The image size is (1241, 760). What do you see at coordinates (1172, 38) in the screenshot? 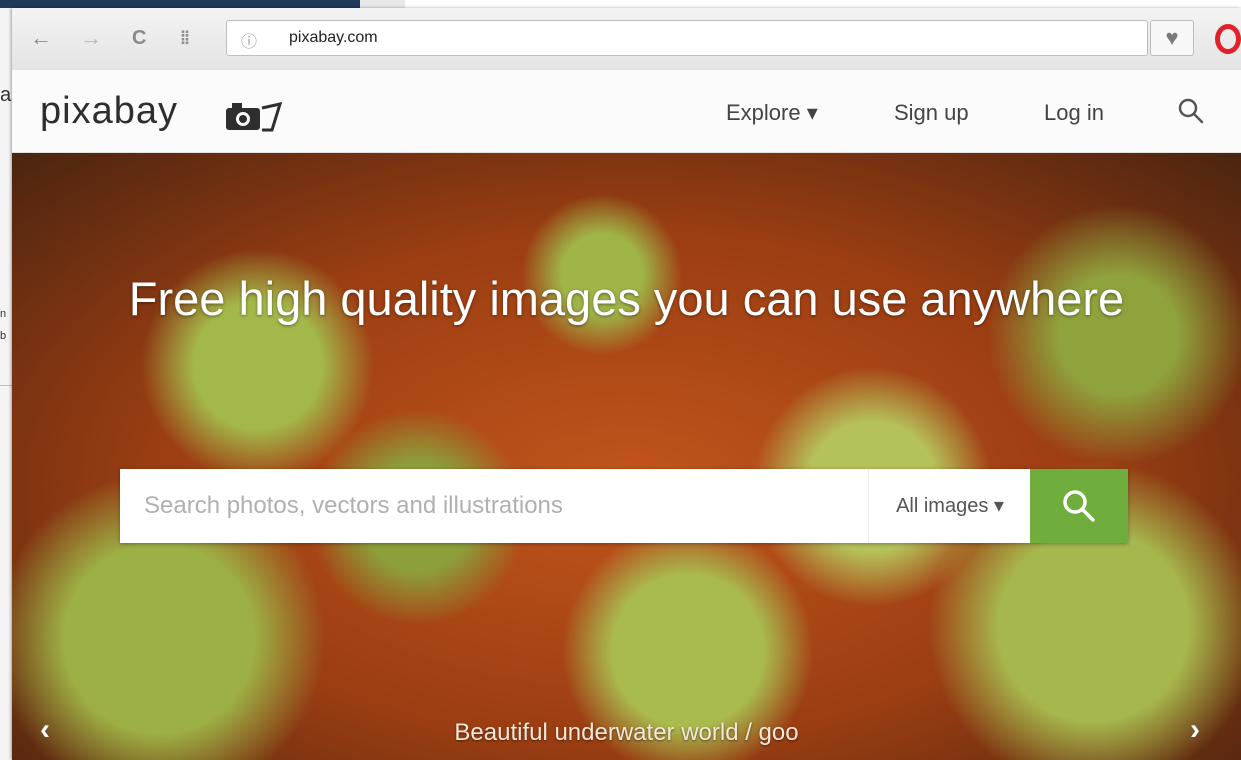
I see `favorite-heart-icon: ♥` at bounding box center [1172, 38].